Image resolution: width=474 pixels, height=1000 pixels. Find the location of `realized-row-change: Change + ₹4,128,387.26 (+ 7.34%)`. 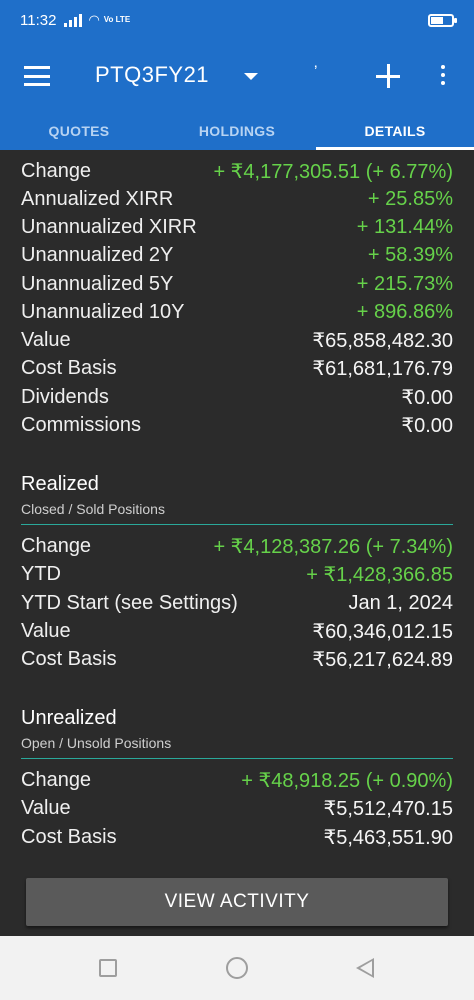

realized-row-change: Change + ₹4,128,387.26 (+ 7.34%) is located at coordinates (237, 546).